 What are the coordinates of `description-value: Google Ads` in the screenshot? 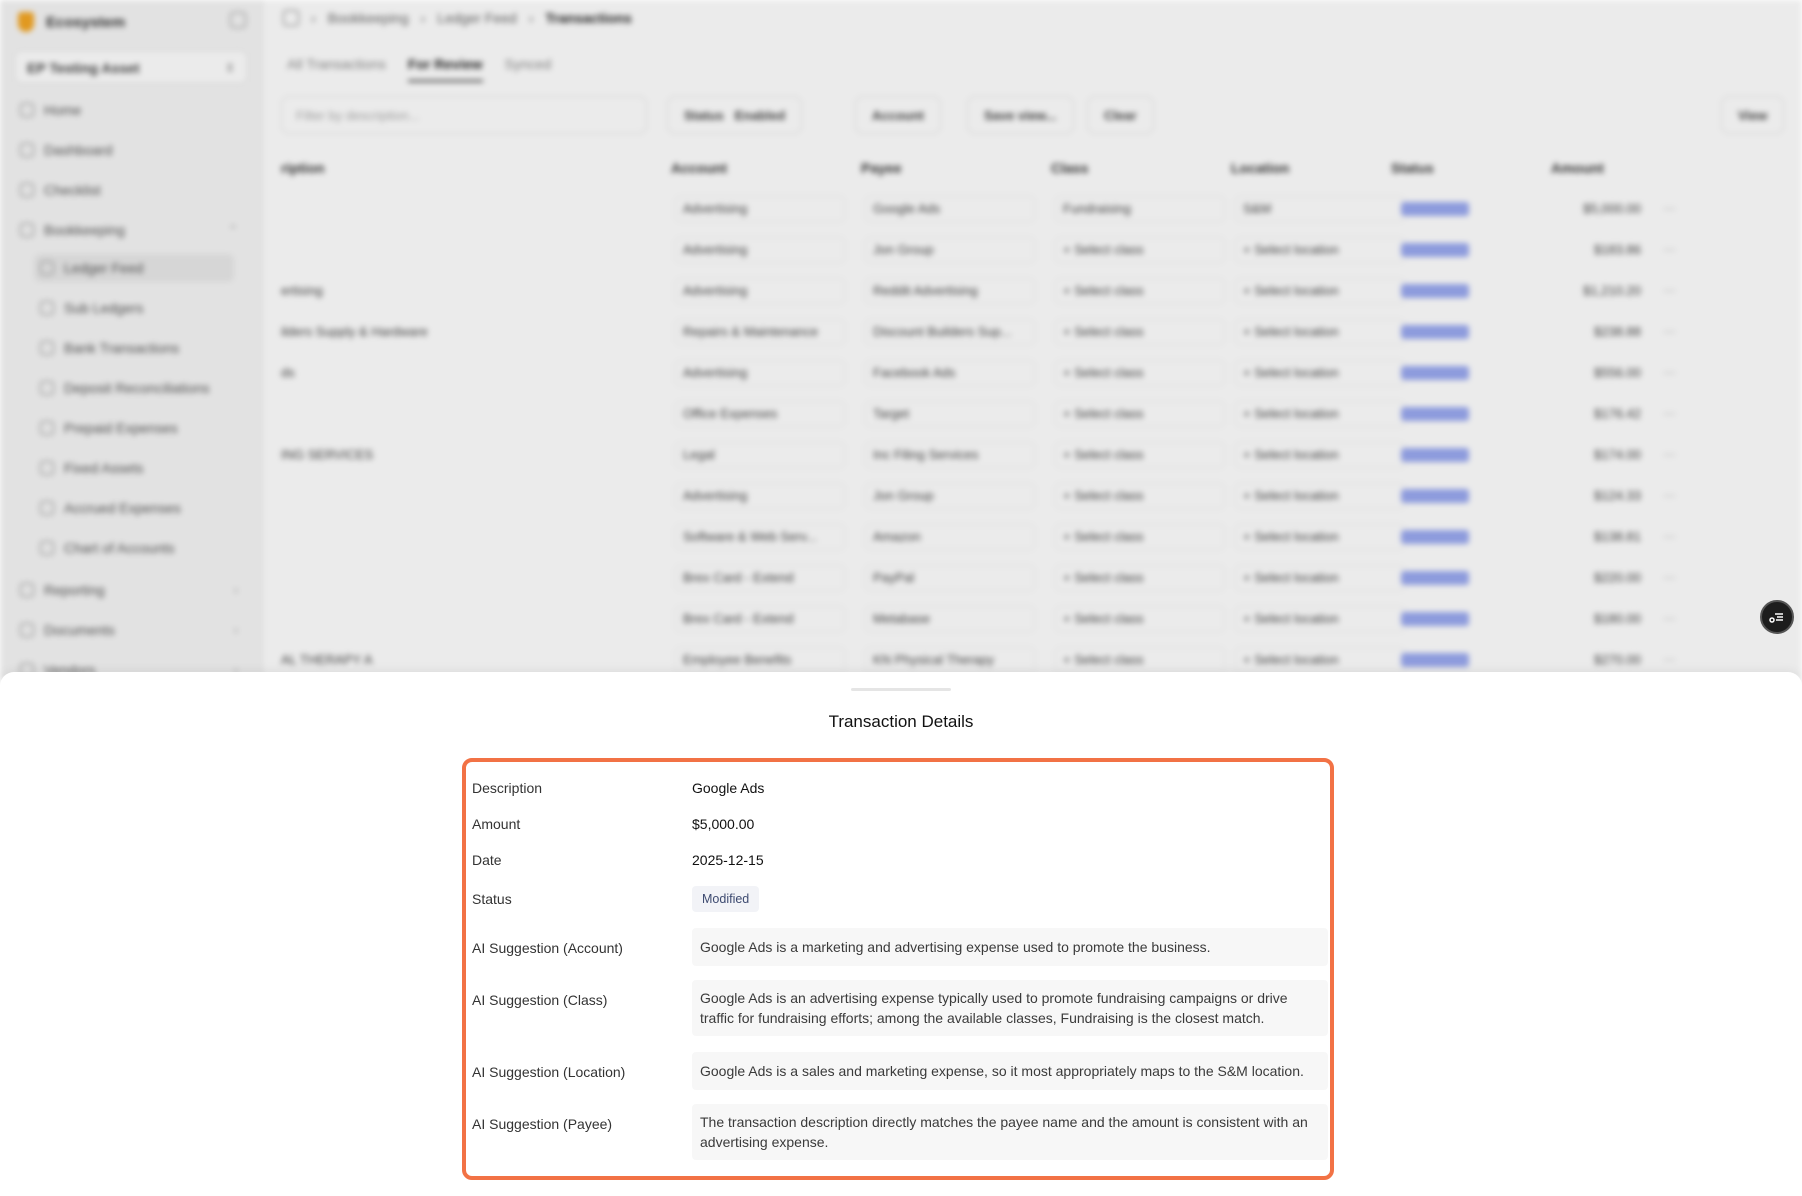 It's located at (728, 788).